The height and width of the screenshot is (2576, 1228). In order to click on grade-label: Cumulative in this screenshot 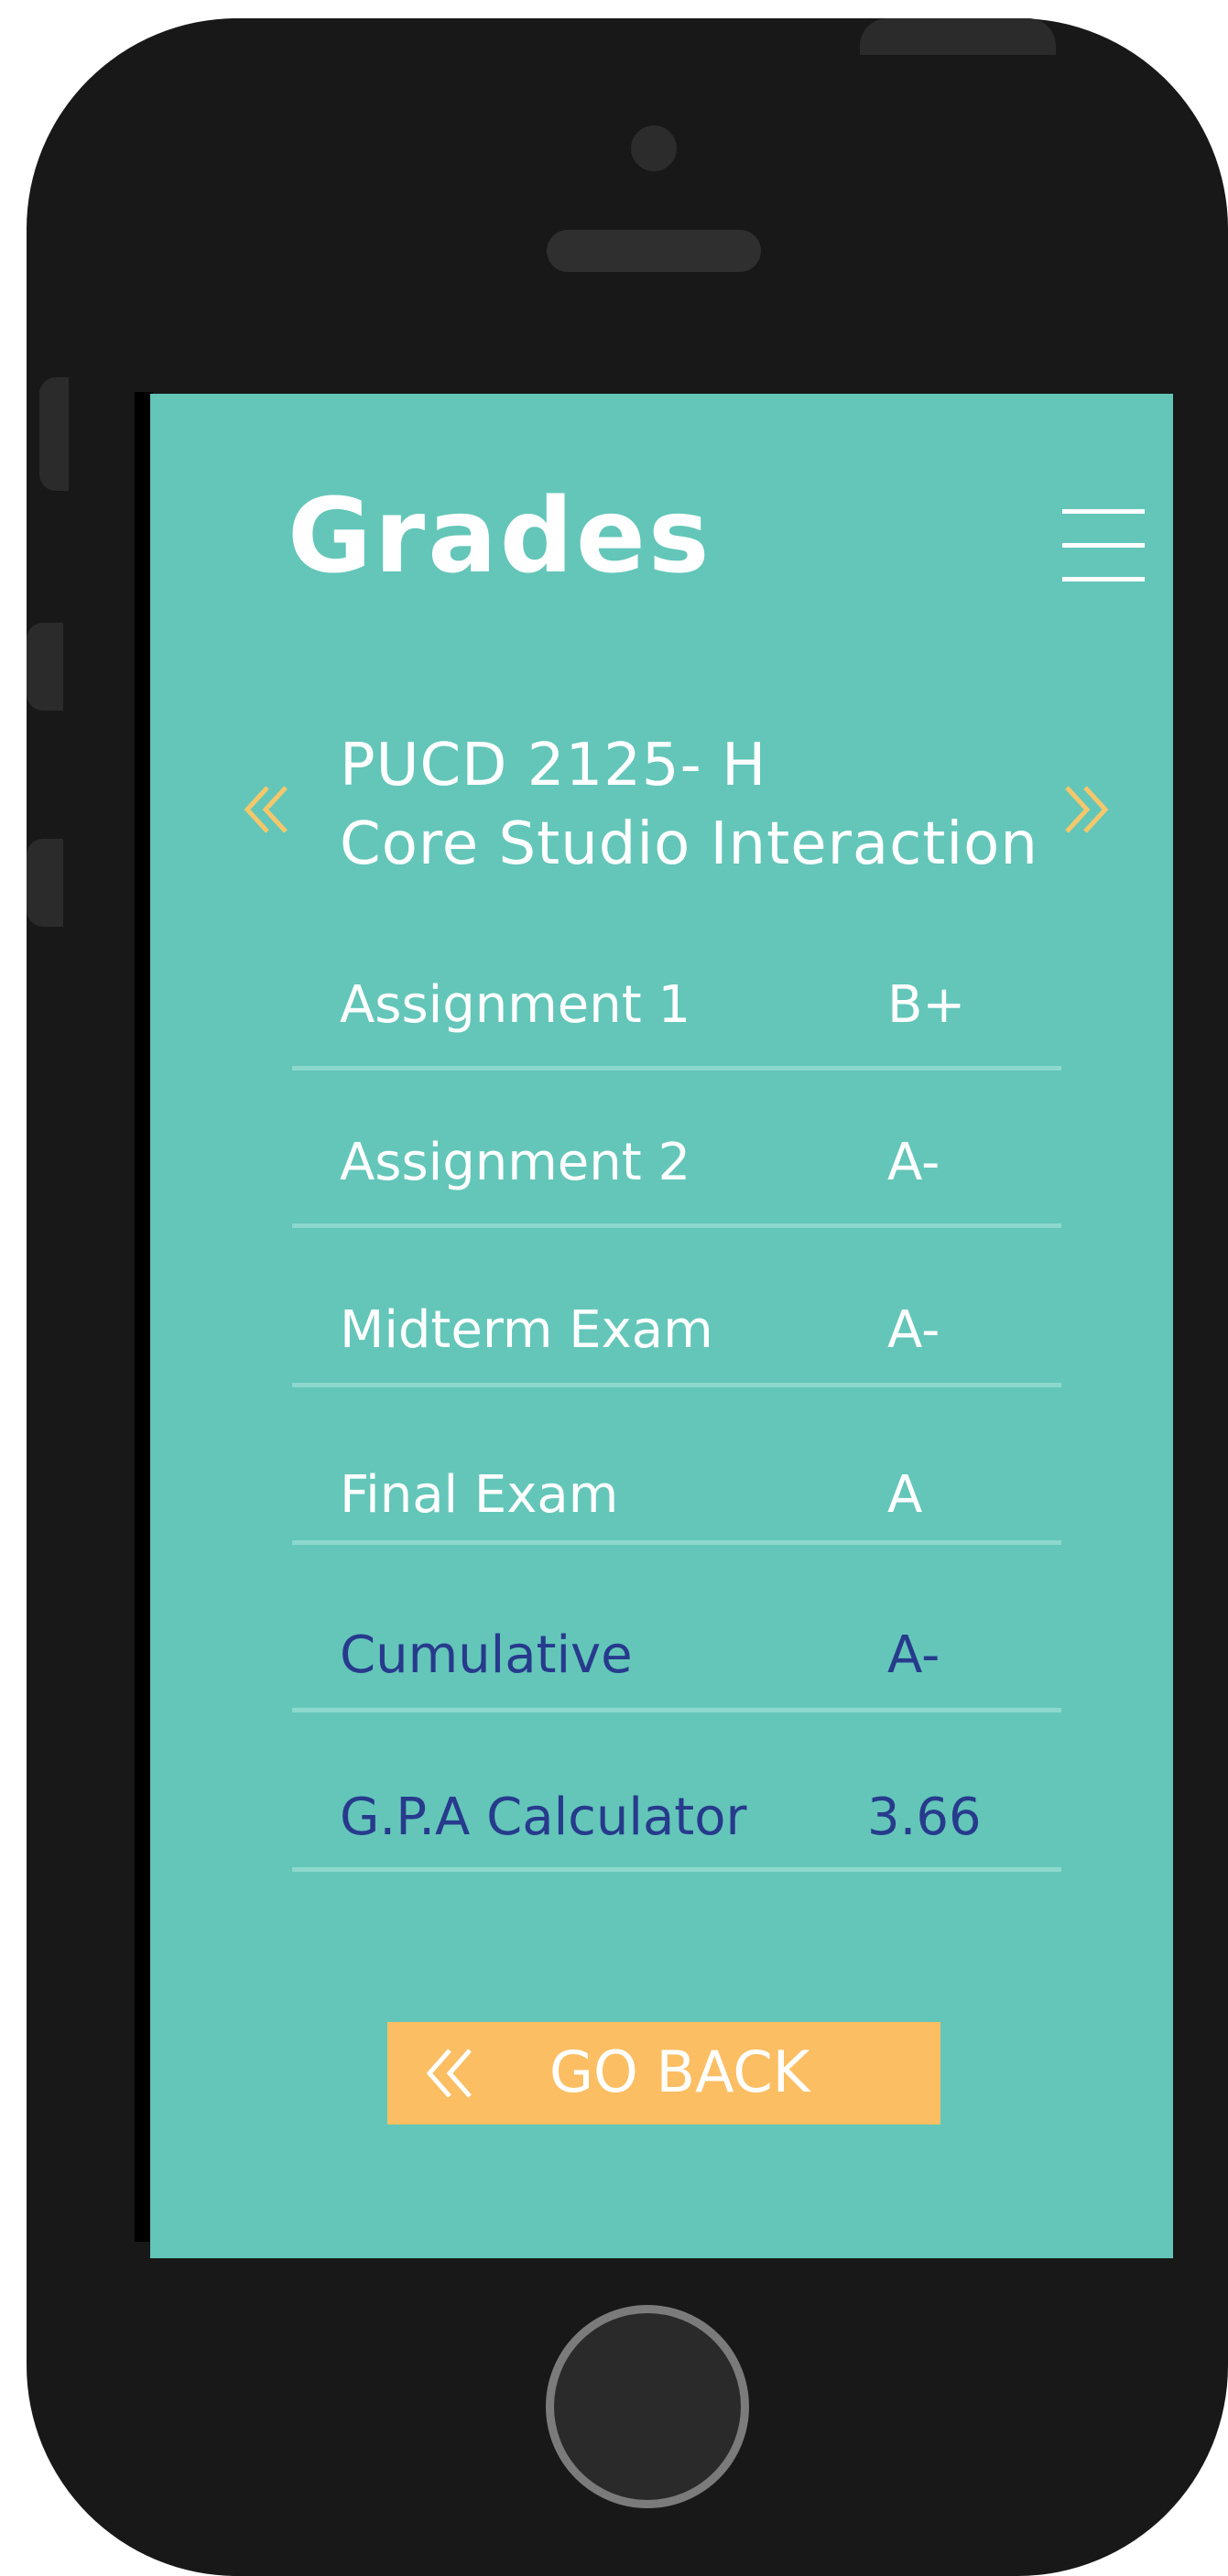, I will do `click(486, 1655)`.